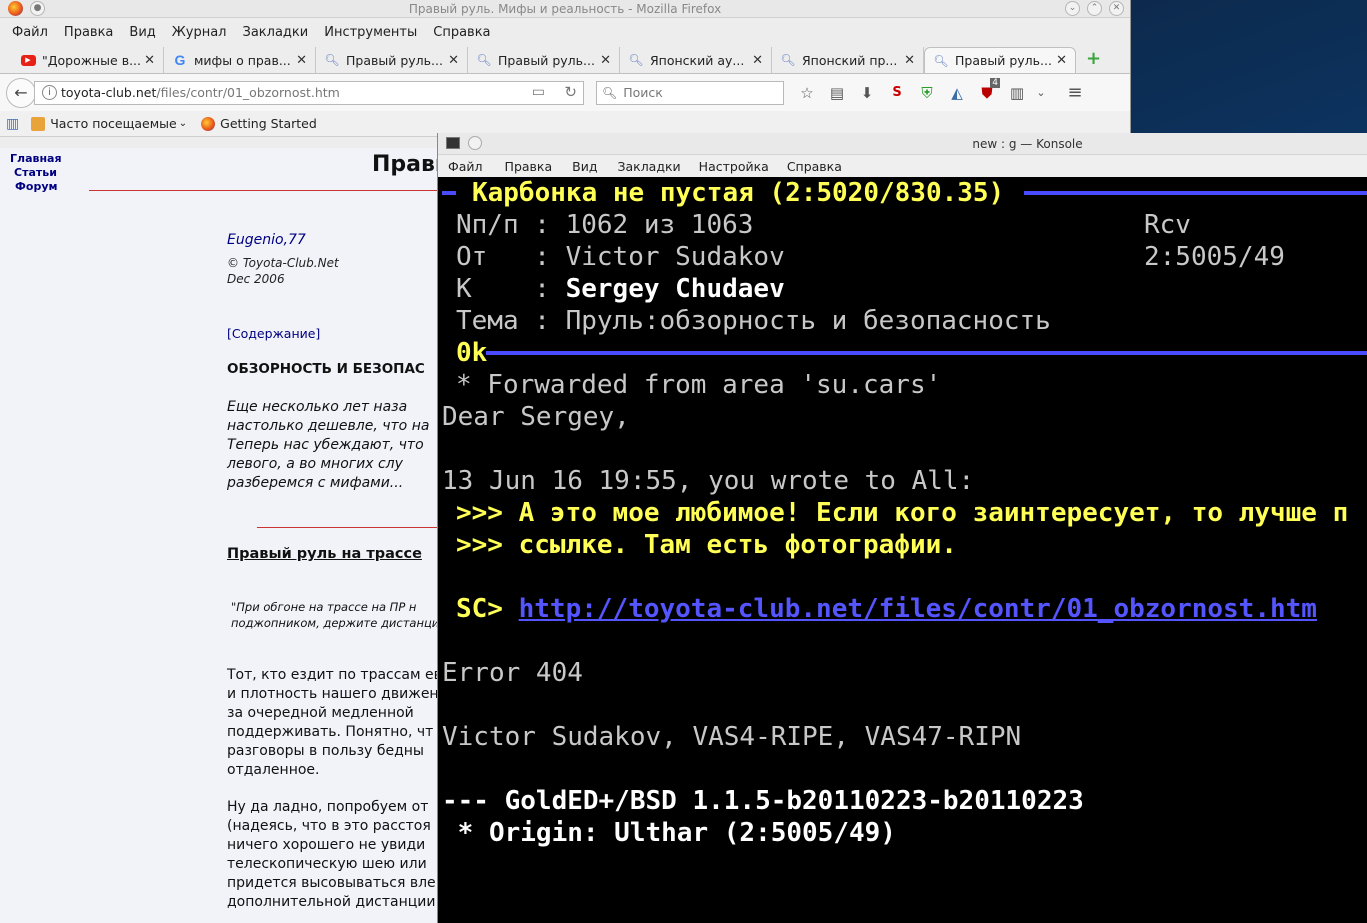 This screenshot has width=1367, height=923. Describe the element at coordinates (902, 144) in the screenshot. I see `konsole-titlebar: new : g — Konsole` at that location.